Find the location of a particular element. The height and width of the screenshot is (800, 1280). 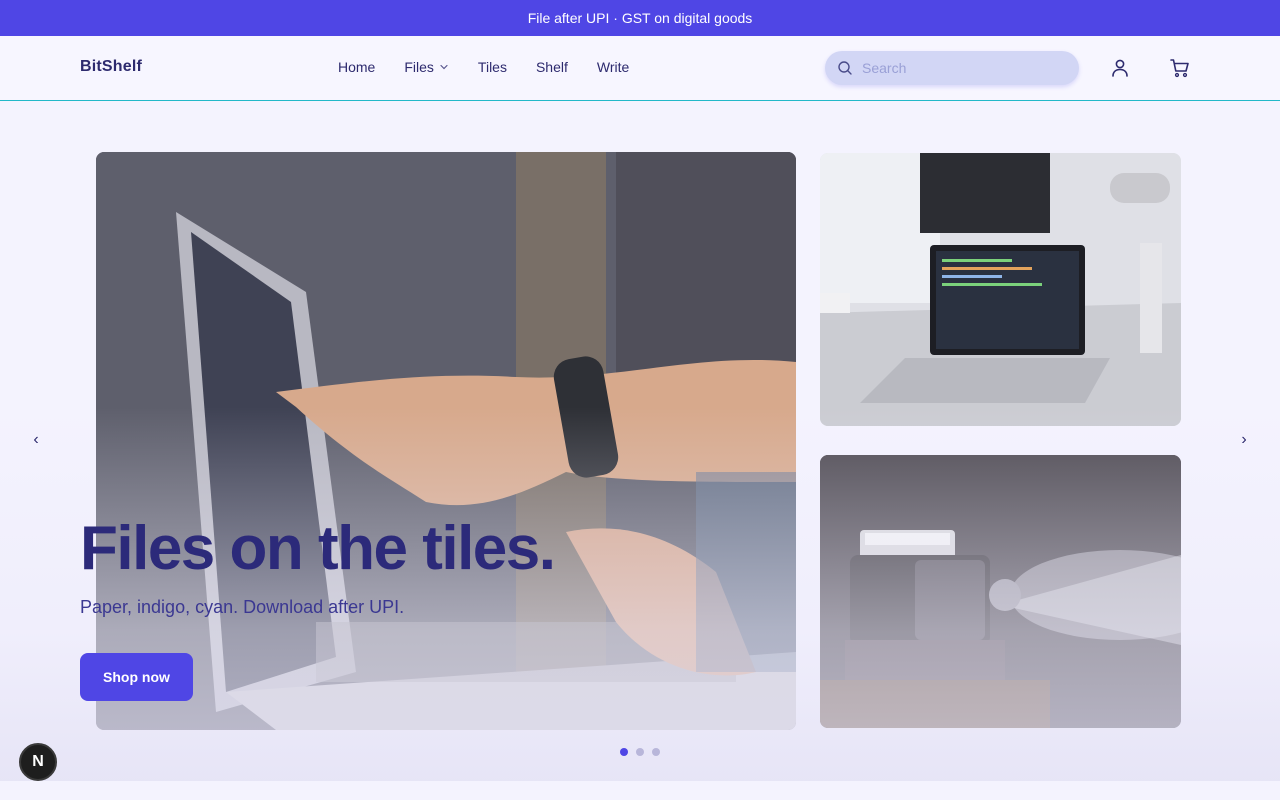

laptop-desk-photo is located at coordinates (1000, 289).